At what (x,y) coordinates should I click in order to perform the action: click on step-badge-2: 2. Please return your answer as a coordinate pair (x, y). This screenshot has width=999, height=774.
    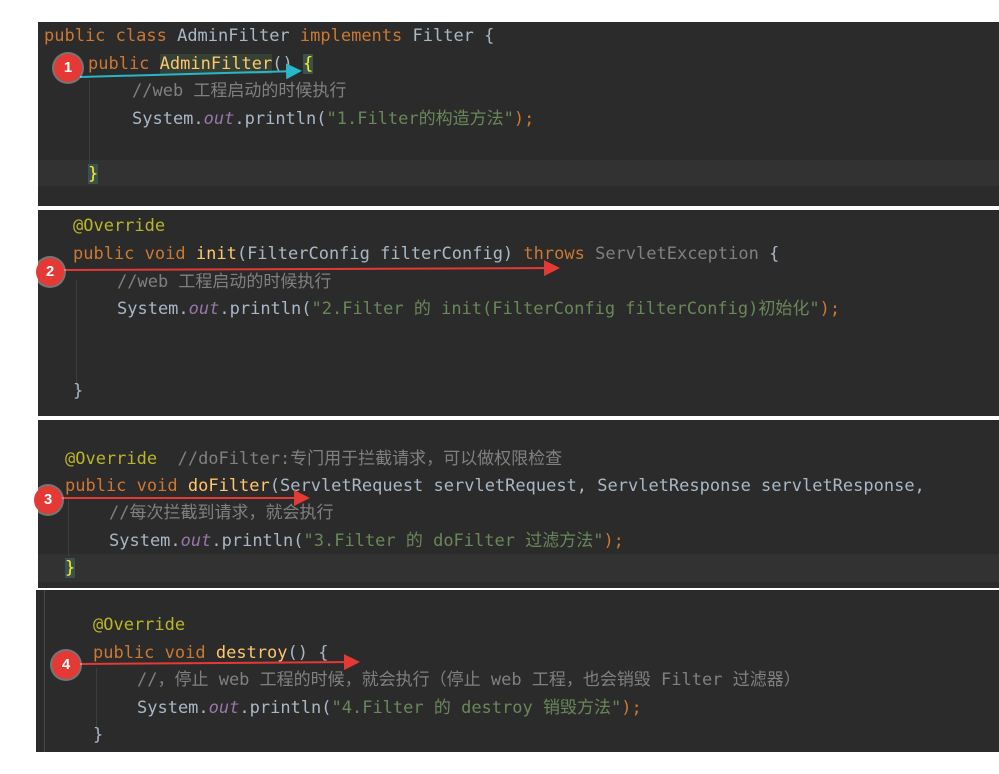
    Looking at the image, I should click on (50, 272).